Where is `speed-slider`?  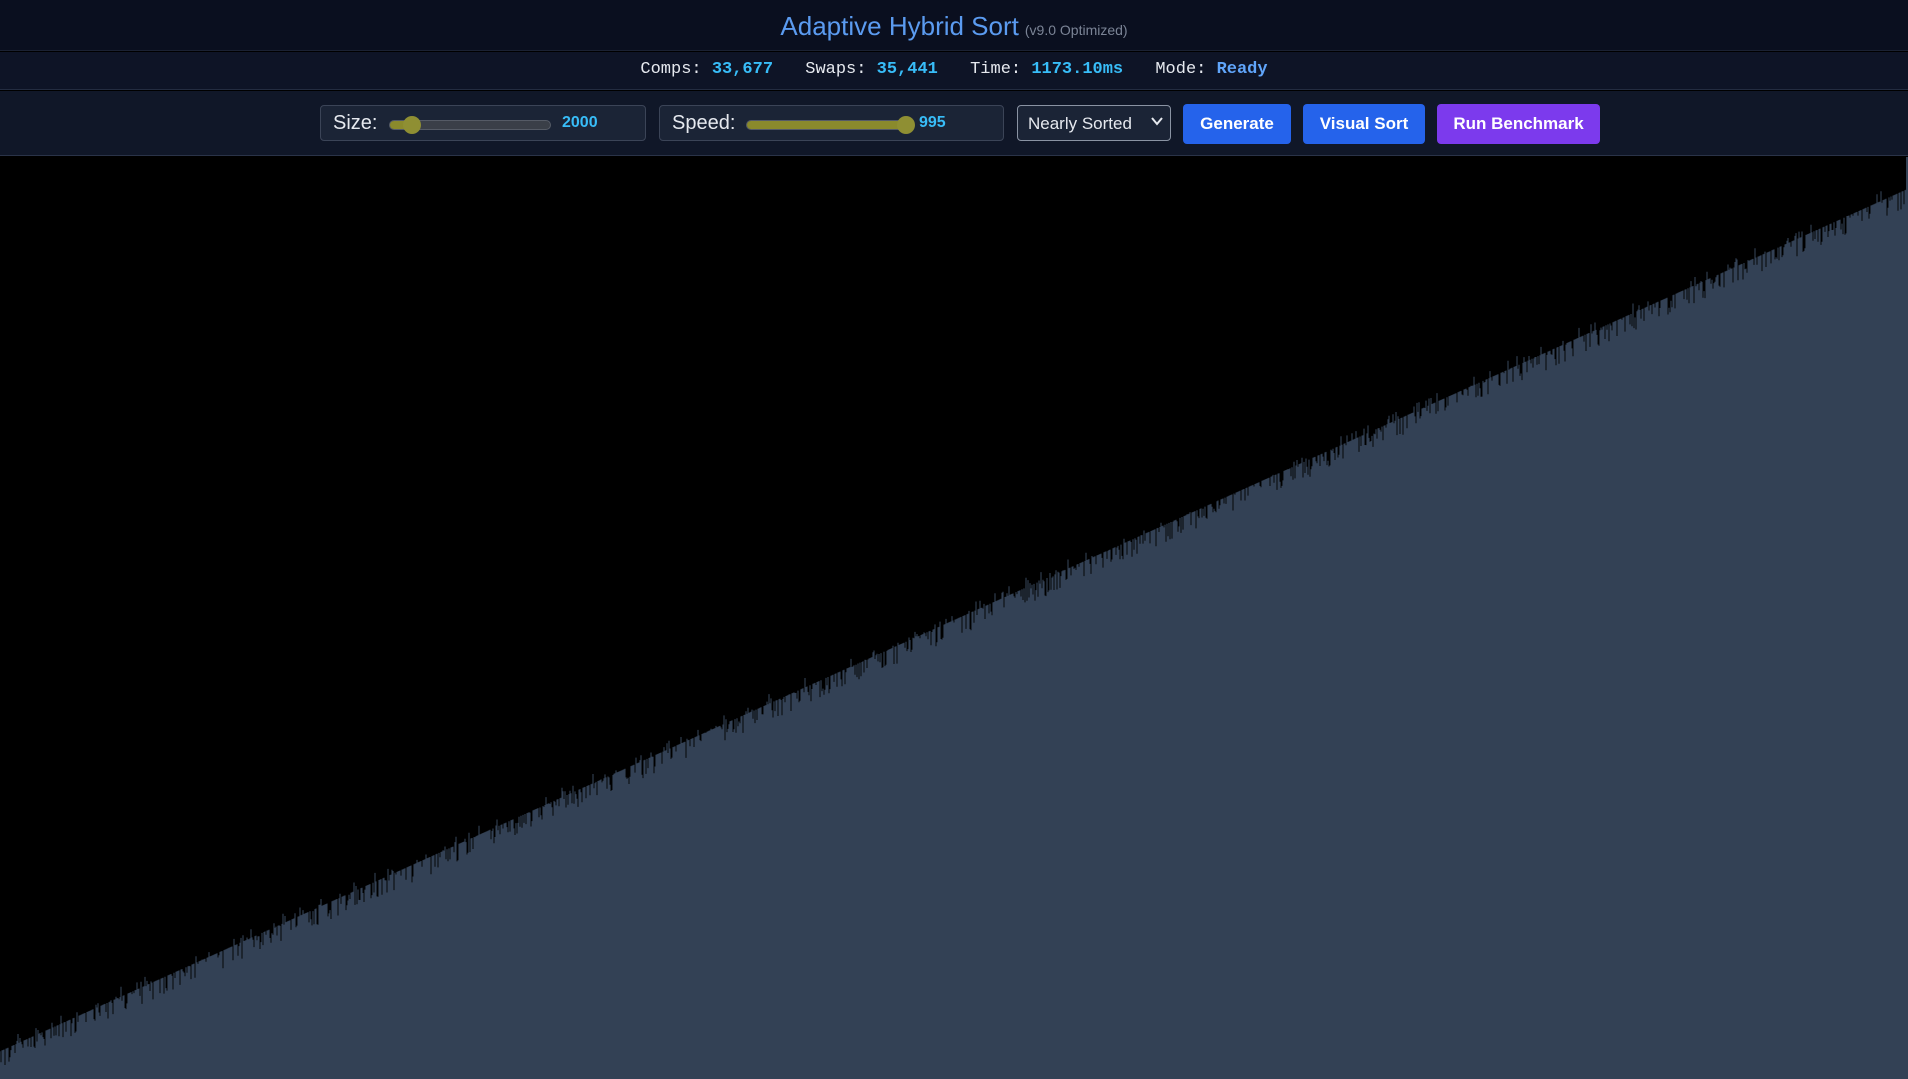 speed-slider is located at coordinates (831, 125).